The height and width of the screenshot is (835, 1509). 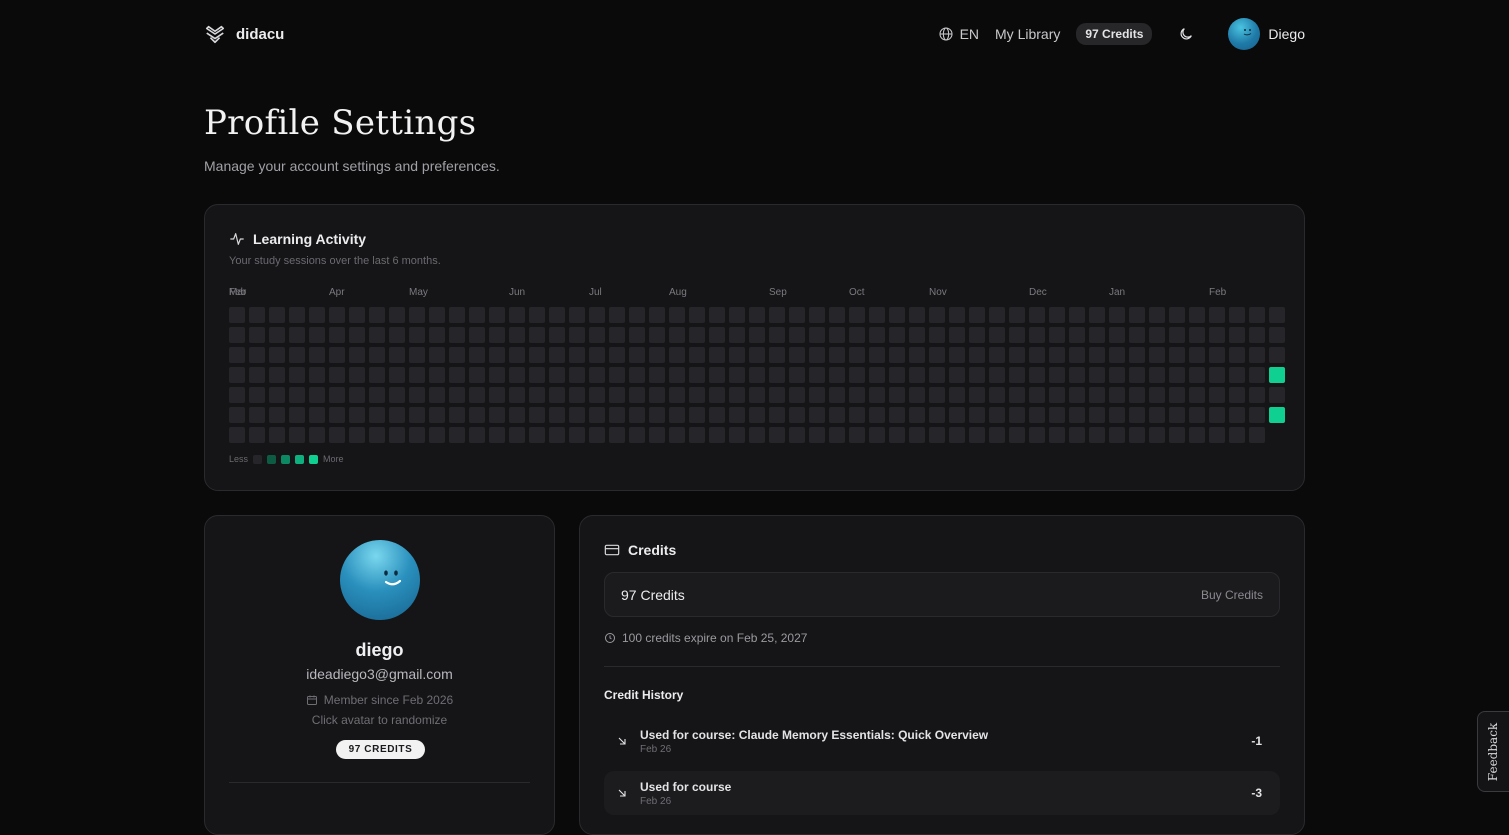 What do you see at coordinates (958, 34) in the screenshot?
I see `language-switcher: EN` at bounding box center [958, 34].